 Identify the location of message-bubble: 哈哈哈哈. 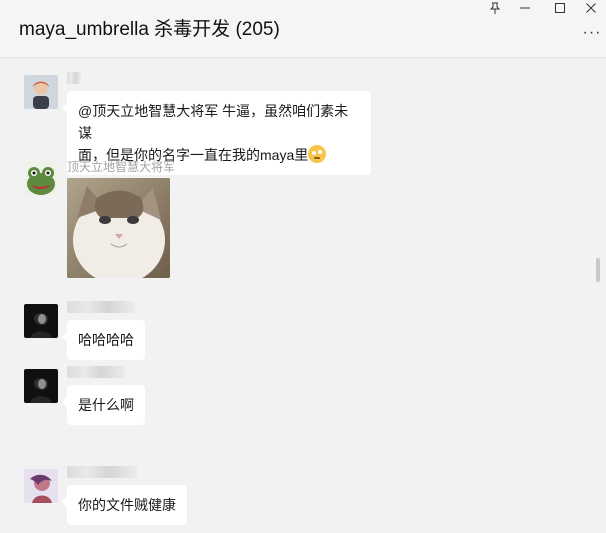
(103, 340).